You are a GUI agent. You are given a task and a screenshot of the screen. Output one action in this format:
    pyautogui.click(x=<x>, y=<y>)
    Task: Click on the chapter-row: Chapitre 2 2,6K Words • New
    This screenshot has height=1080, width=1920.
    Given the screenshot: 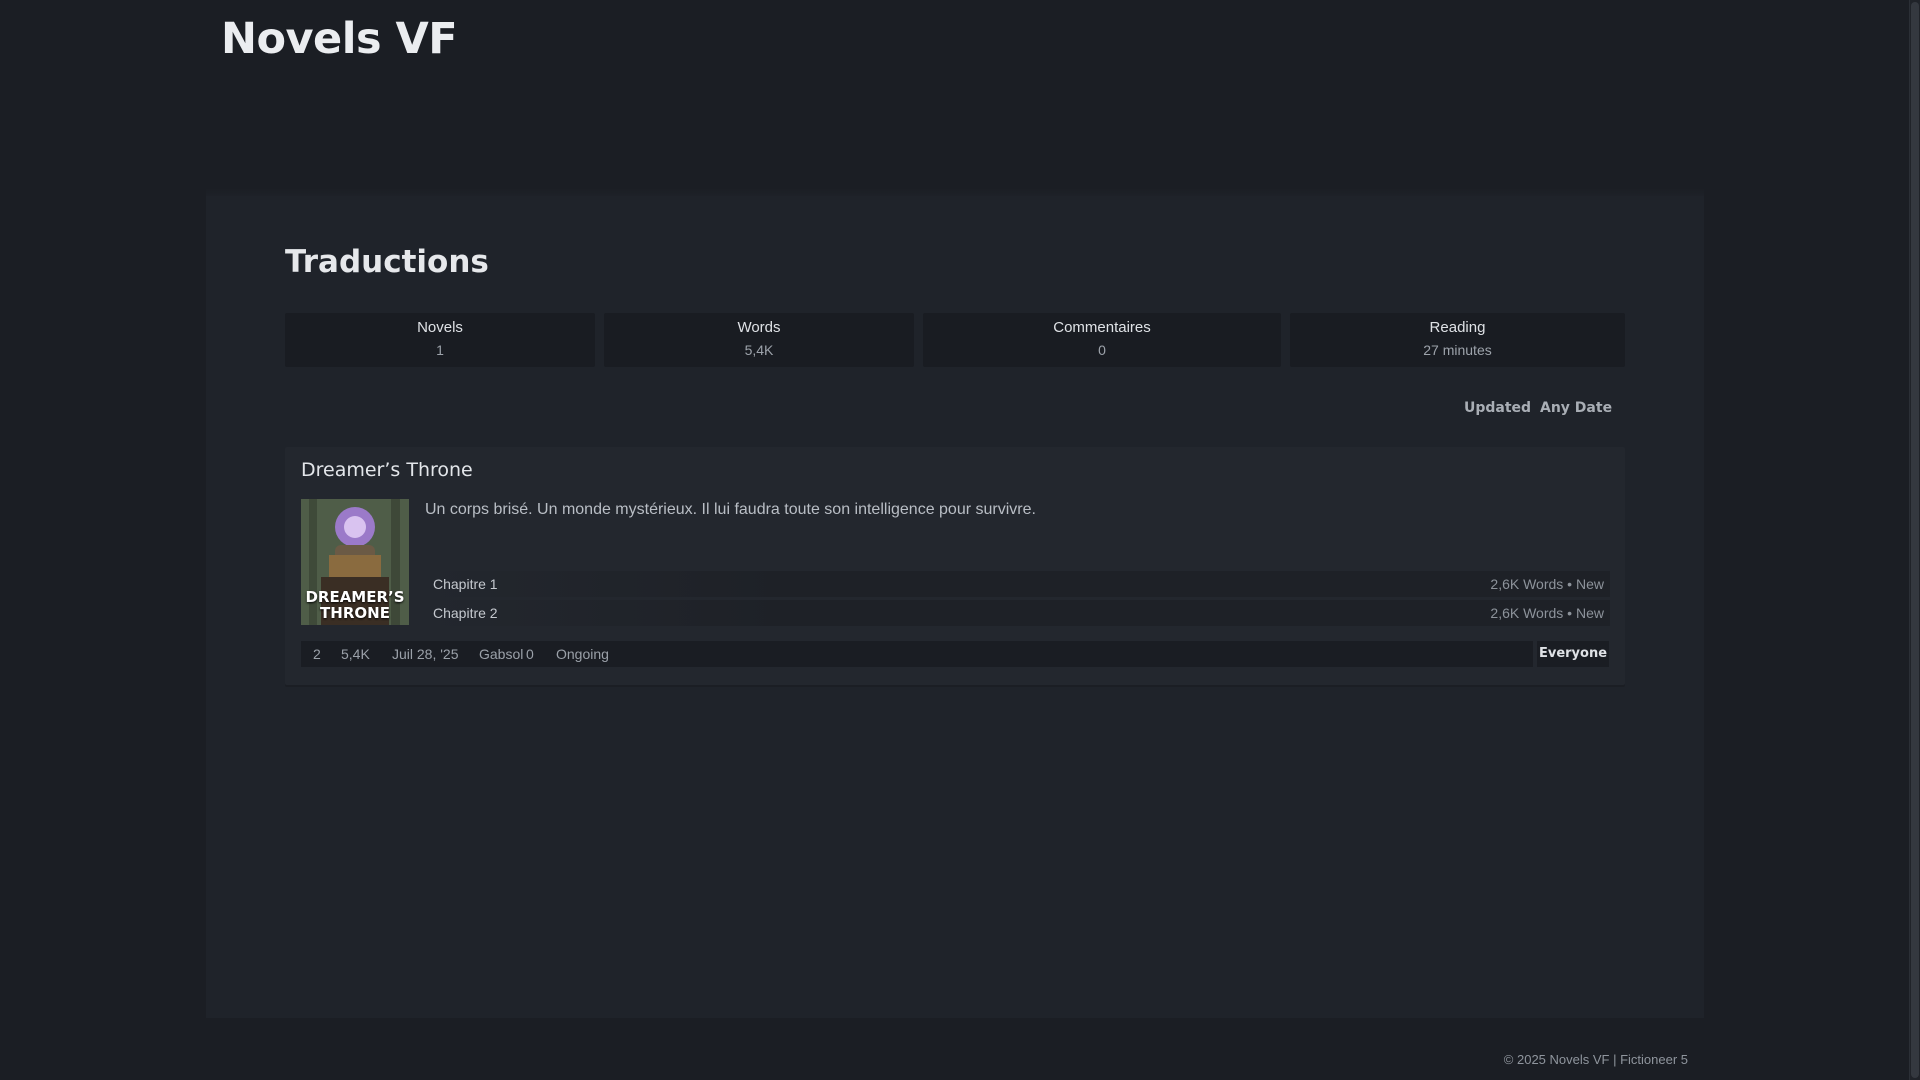 What is the action you would take?
    pyautogui.click(x=1017, y=613)
    